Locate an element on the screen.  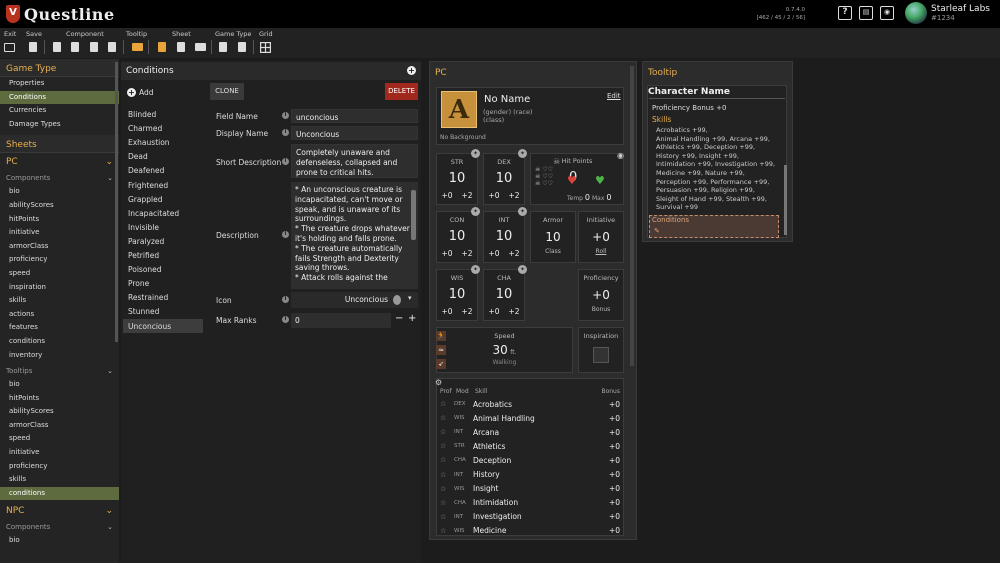
pc-component-speed: speed is located at coordinates (59, 274).